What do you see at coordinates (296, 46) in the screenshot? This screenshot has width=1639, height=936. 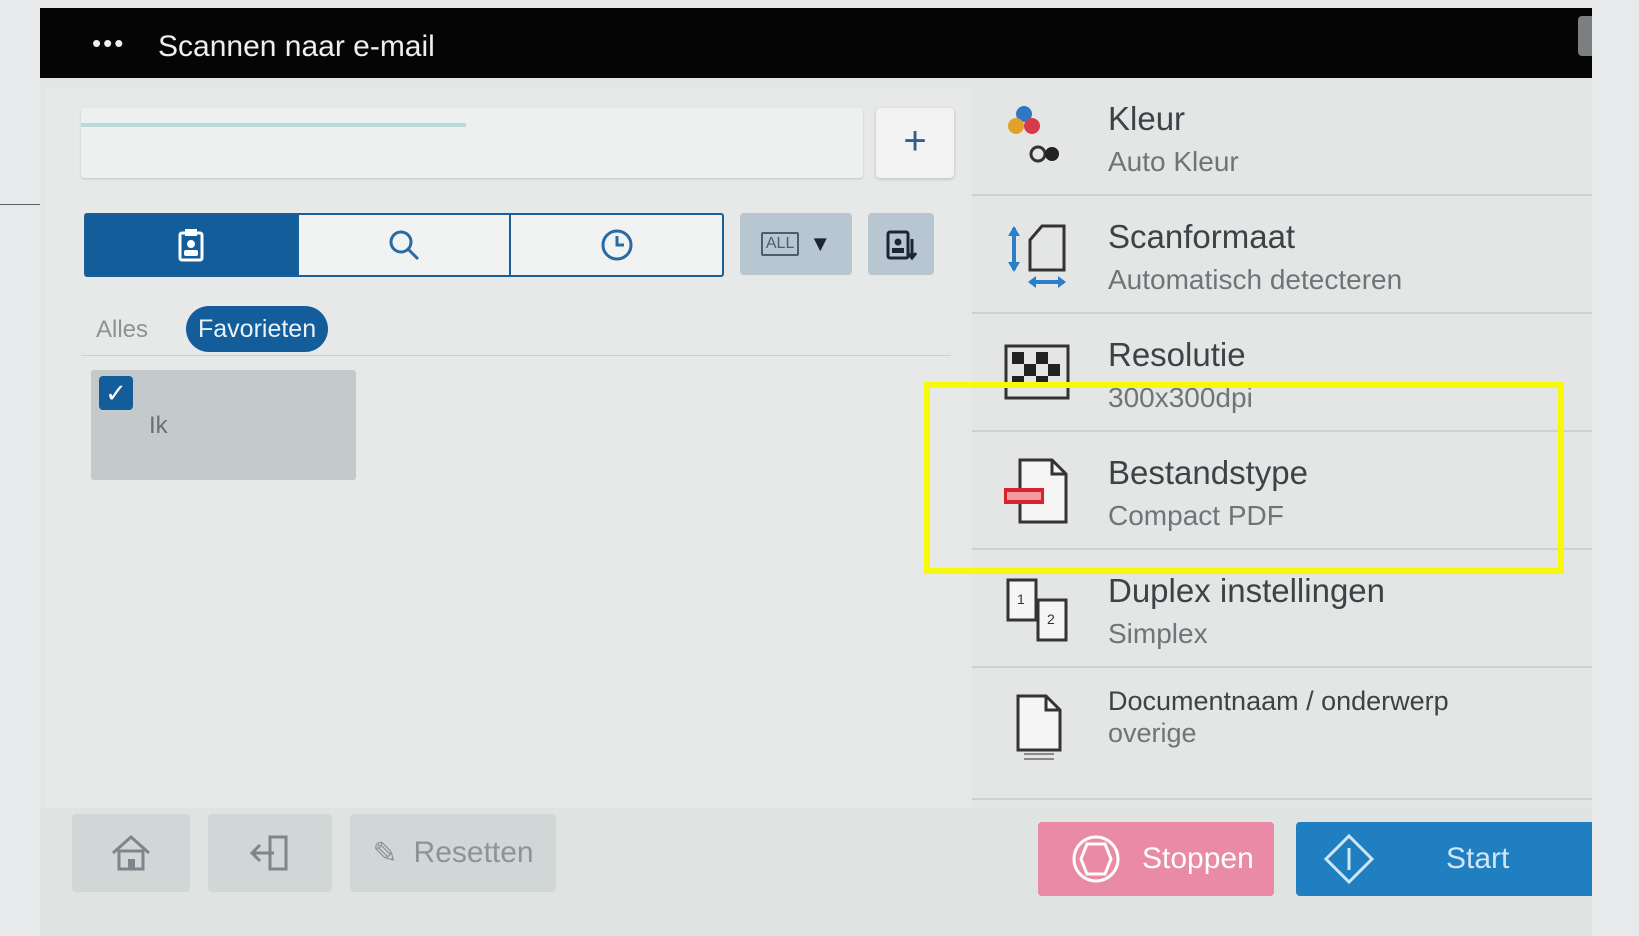 I see `page-title: Scannen naar e-mail` at bounding box center [296, 46].